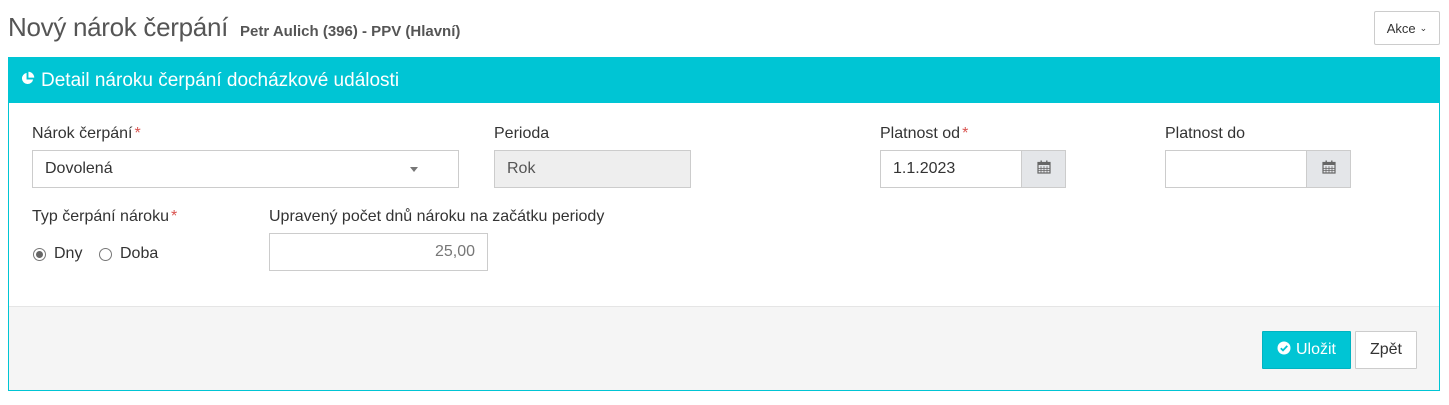  I want to click on typ-radio-doba: Doba, so click(128, 254).